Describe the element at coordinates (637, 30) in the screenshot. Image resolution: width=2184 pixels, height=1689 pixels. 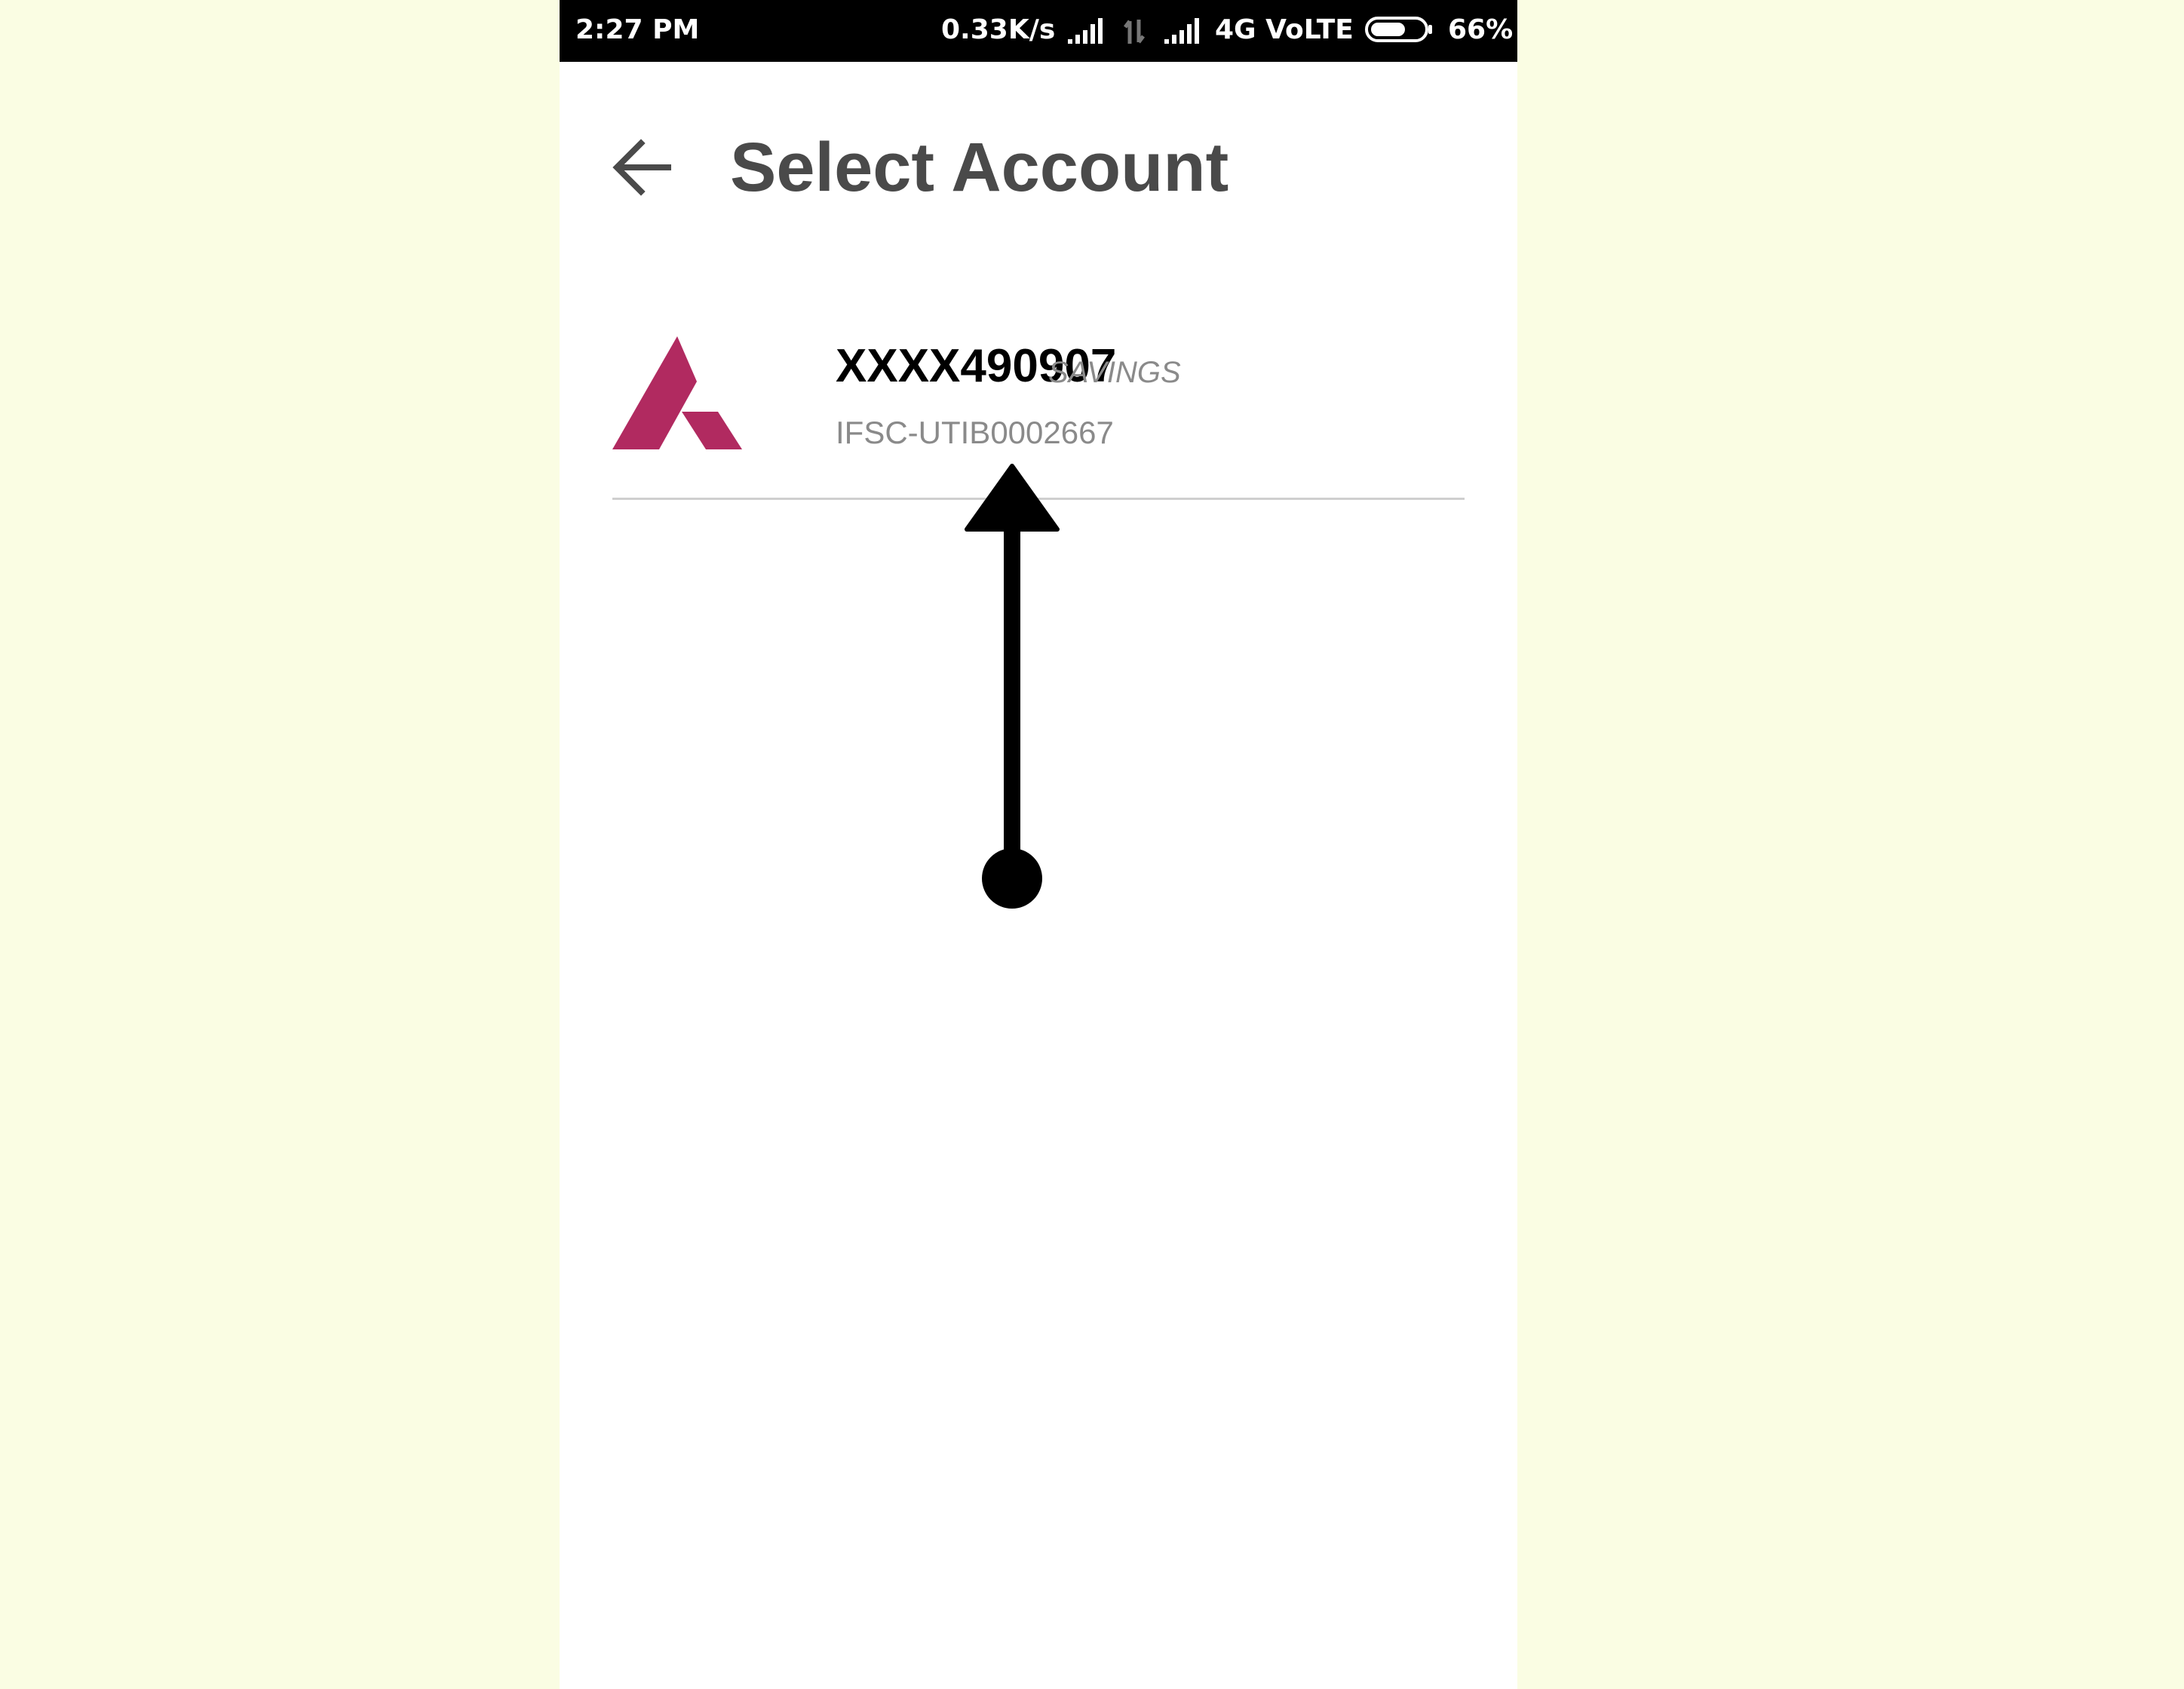
I see `status-time: 2:27 PM` at that location.